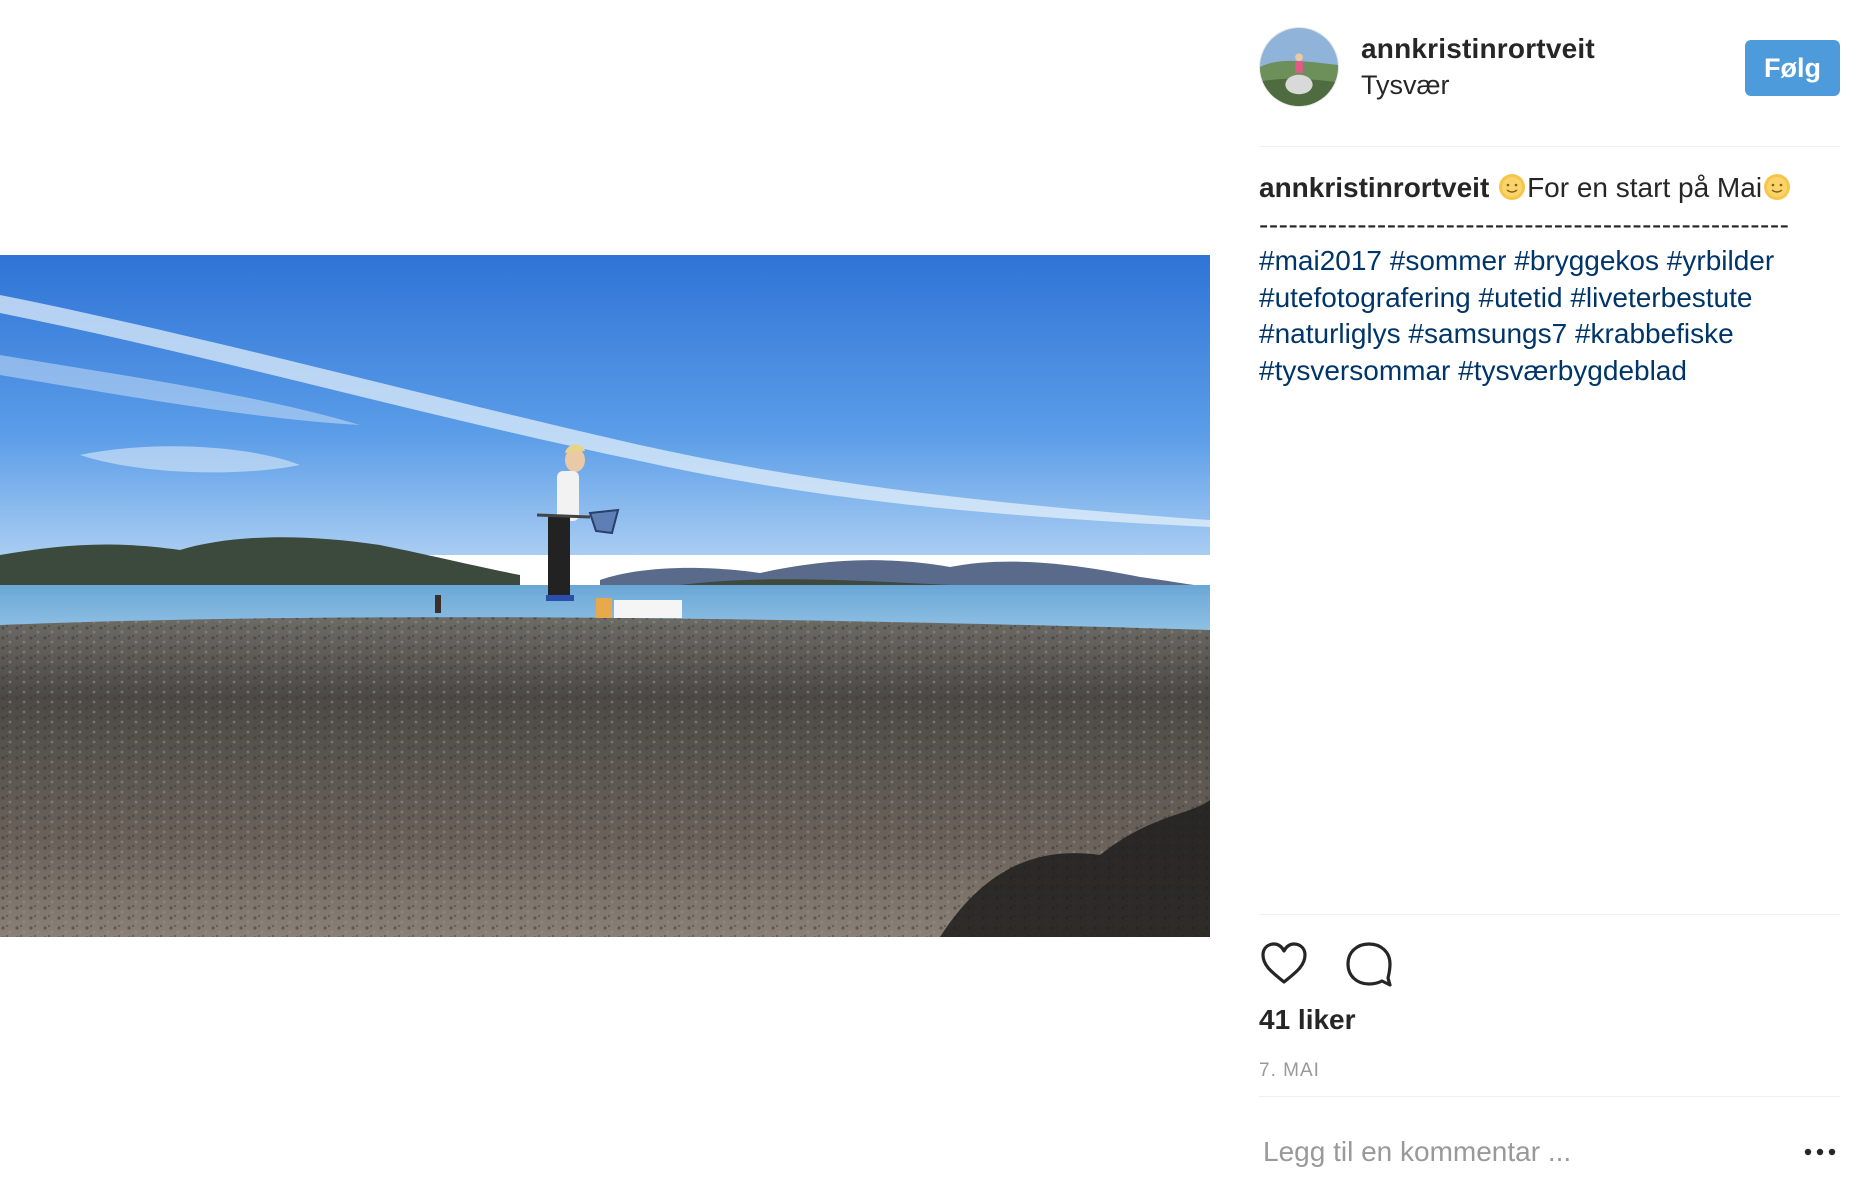 The image size is (1858, 1184). What do you see at coordinates (1521, 1152) in the screenshot?
I see `comment-input` at bounding box center [1521, 1152].